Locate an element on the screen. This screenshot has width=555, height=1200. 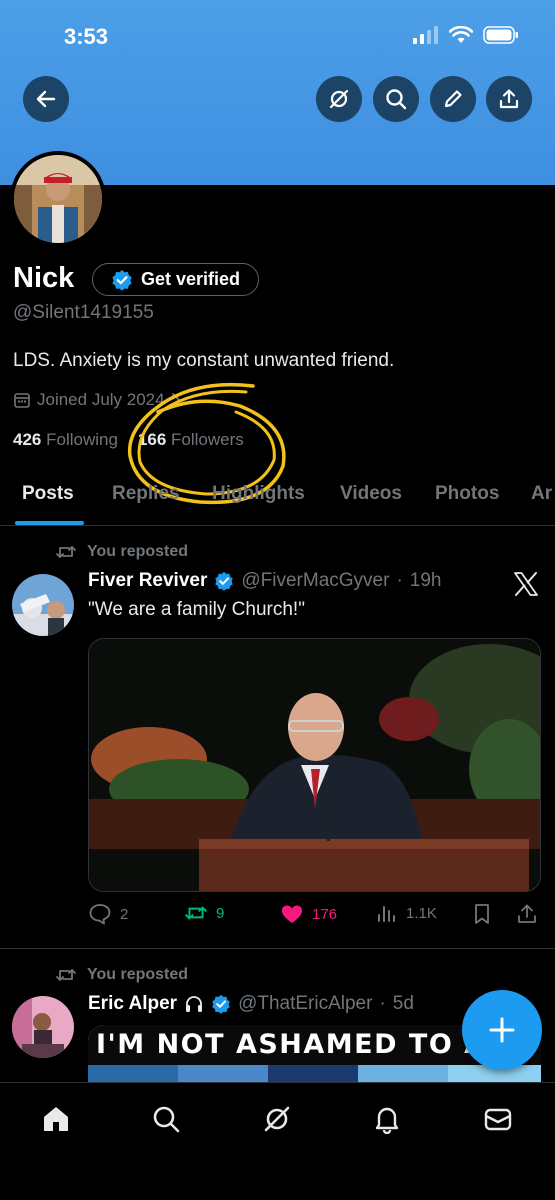
arrow-left-icon is located at coordinates (46, 99).